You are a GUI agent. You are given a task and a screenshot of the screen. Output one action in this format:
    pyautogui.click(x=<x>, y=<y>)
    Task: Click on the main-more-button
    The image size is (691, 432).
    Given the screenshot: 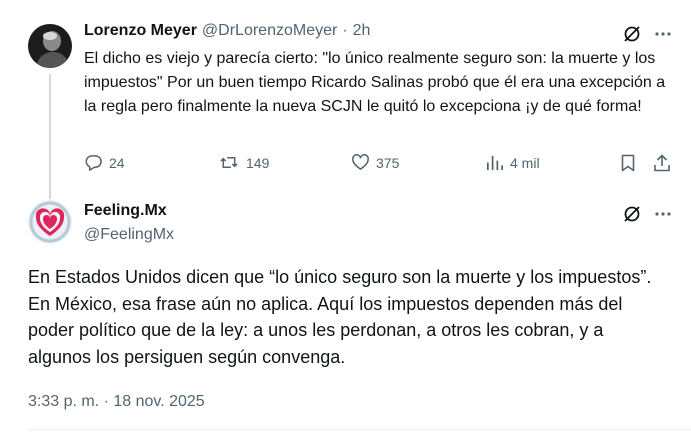 What is the action you would take?
    pyautogui.click(x=663, y=214)
    